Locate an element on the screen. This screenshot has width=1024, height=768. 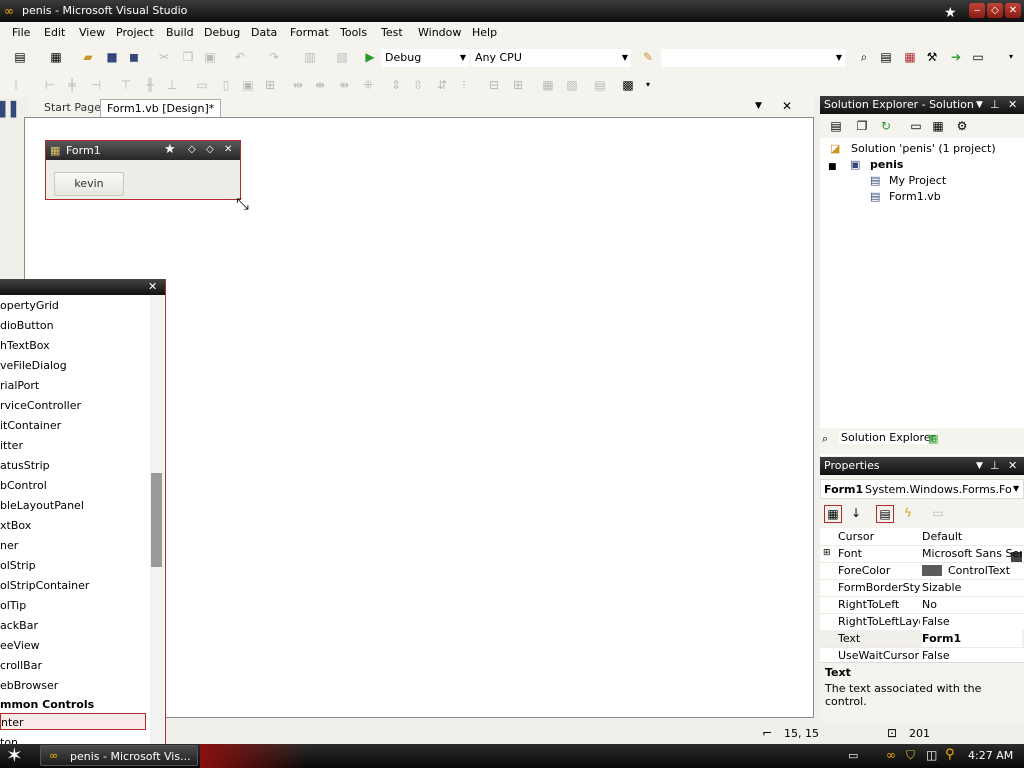
categorized-icon: ▦ is located at coordinates (833, 514).